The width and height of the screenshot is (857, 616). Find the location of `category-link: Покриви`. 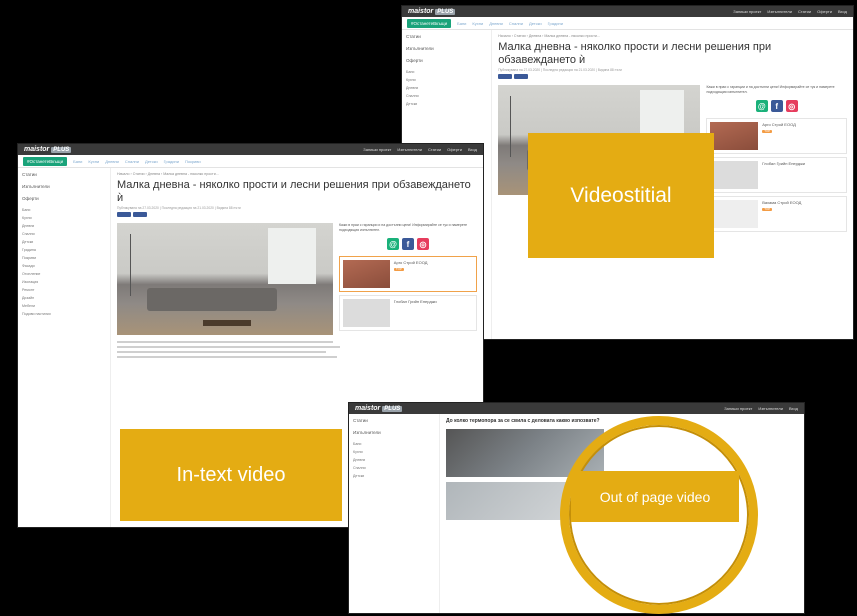

category-link: Покриви is located at coordinates (64, 258).